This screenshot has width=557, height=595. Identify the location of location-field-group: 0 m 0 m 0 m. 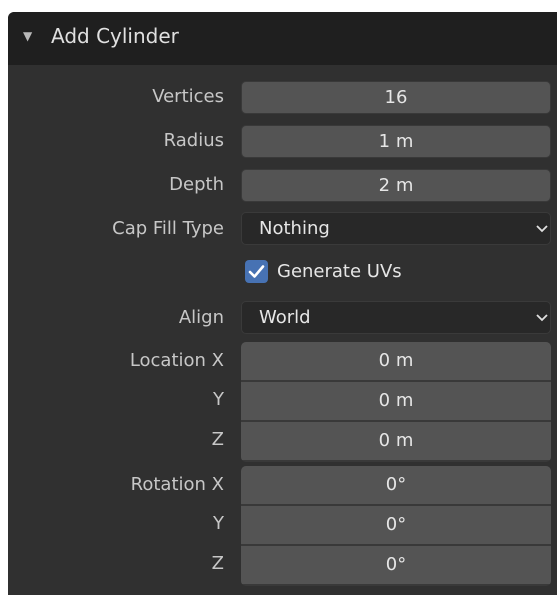
(396, 402).